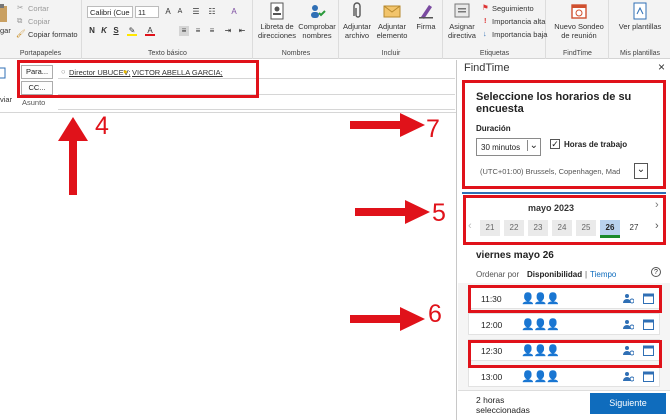  Describe the element at coordinates (555, 144) in the screenshot. I see `work-hours-checkbox: ✓` at that location.